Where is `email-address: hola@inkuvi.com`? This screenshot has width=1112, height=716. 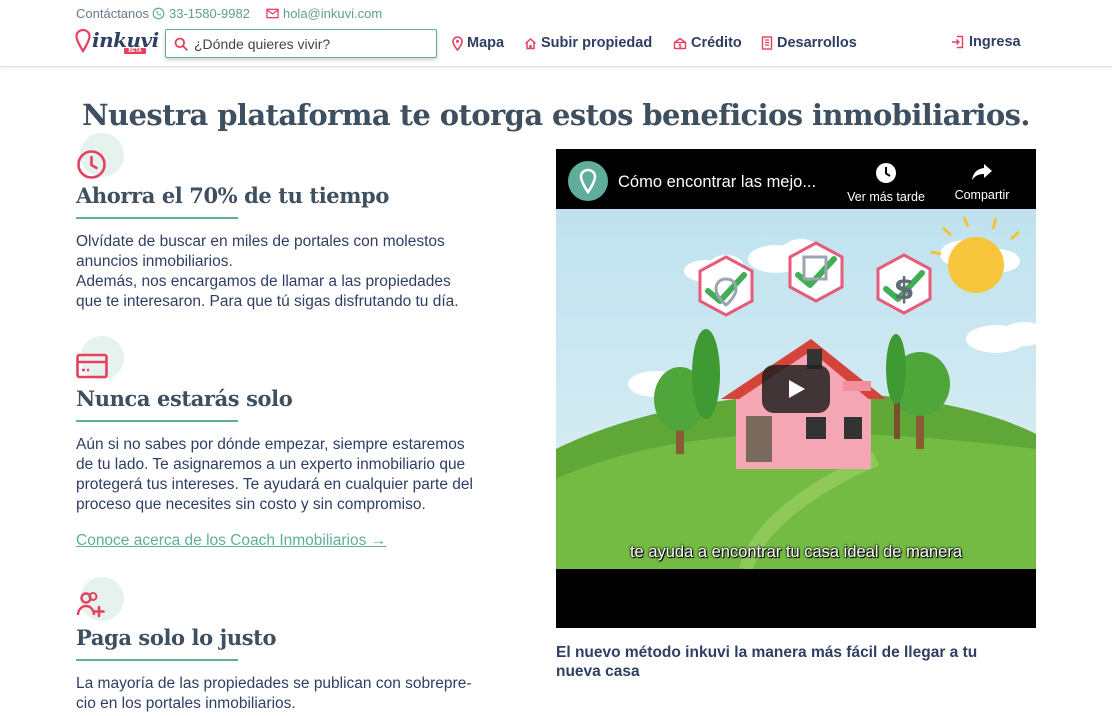 email-address: hola@inkuvi.com is located at coordinates (332, 13).